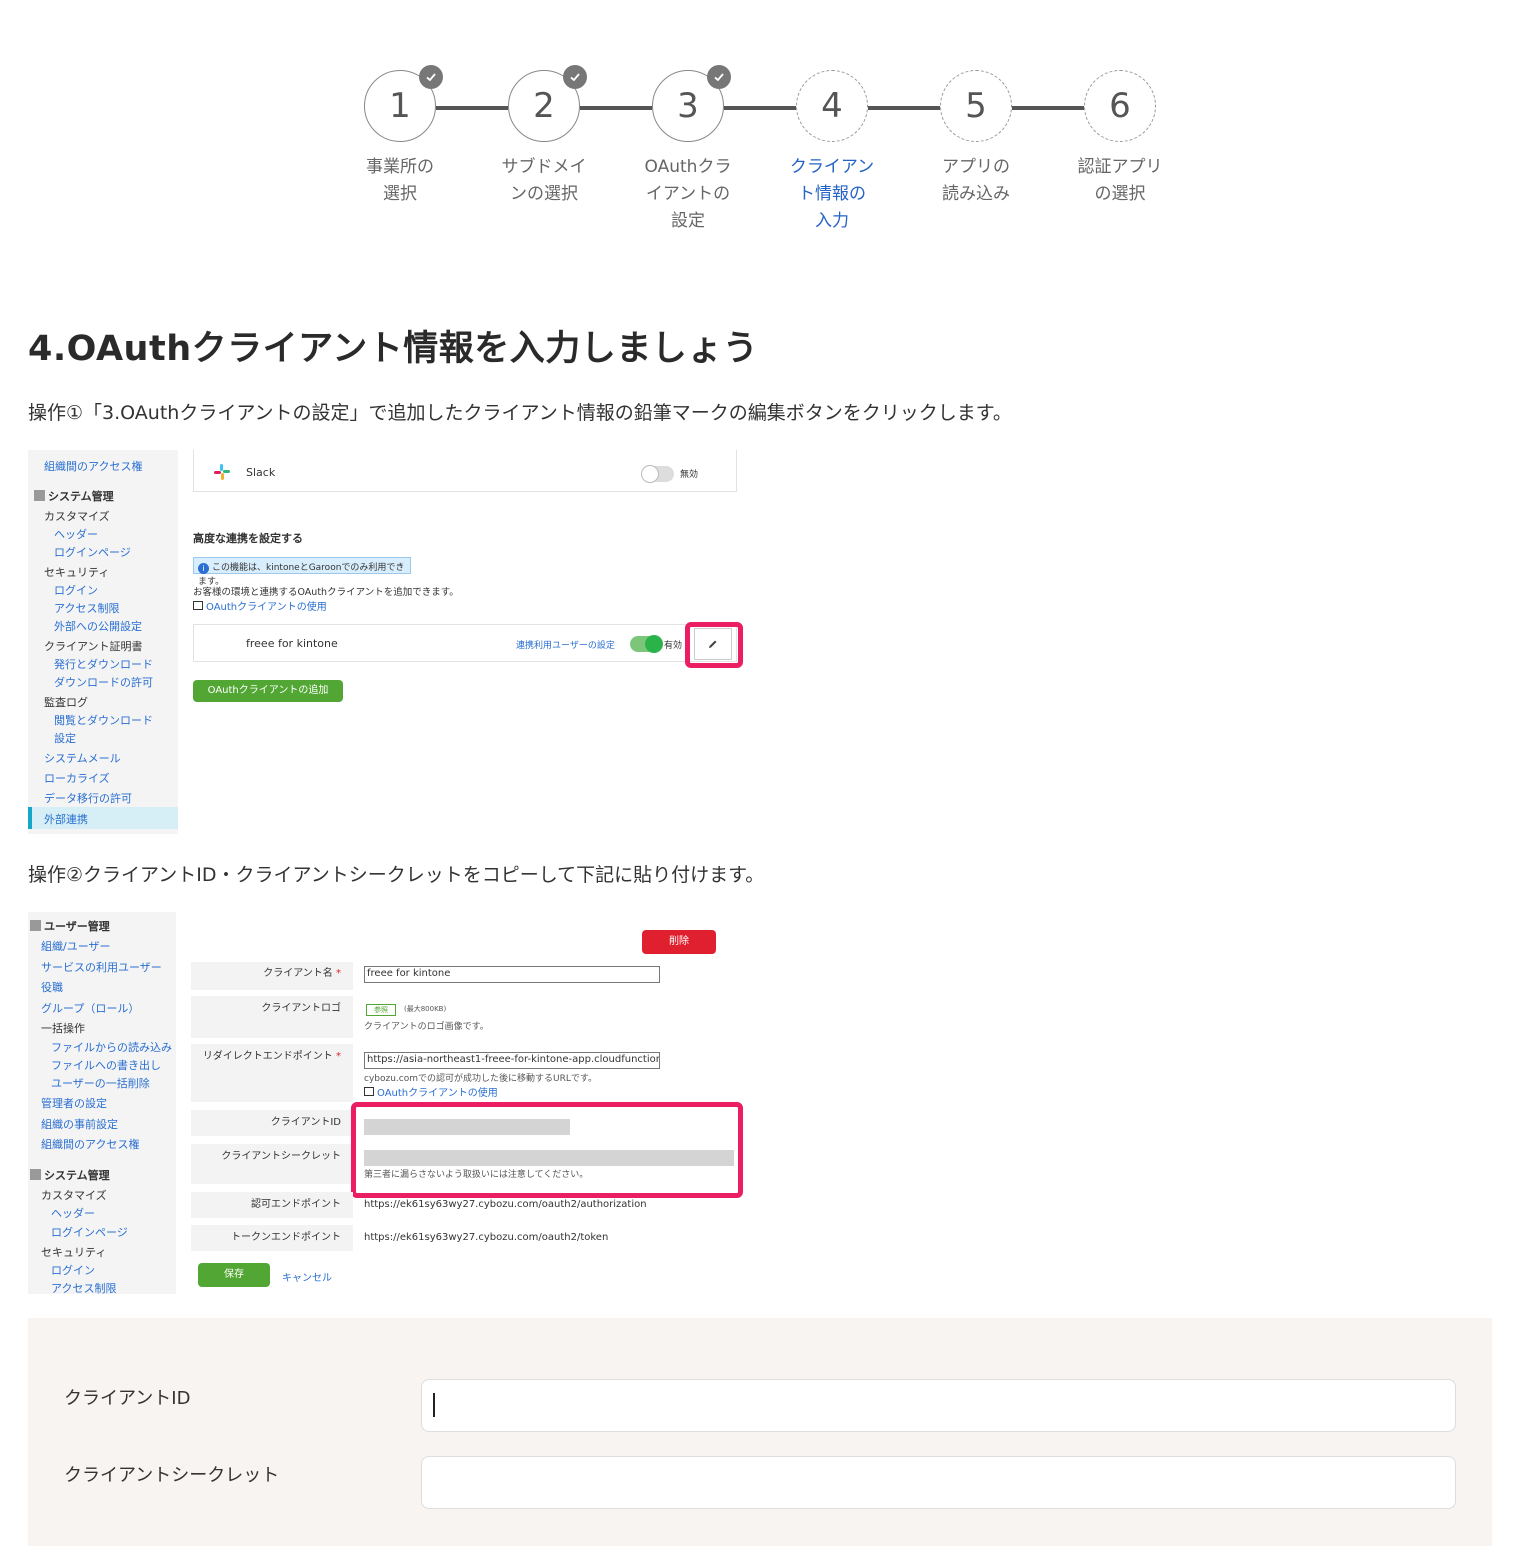  What do you see at coordinates (292, 643) in the screenshot?
I see `client-name: freee for kintone` at bounding box center [292, 643].